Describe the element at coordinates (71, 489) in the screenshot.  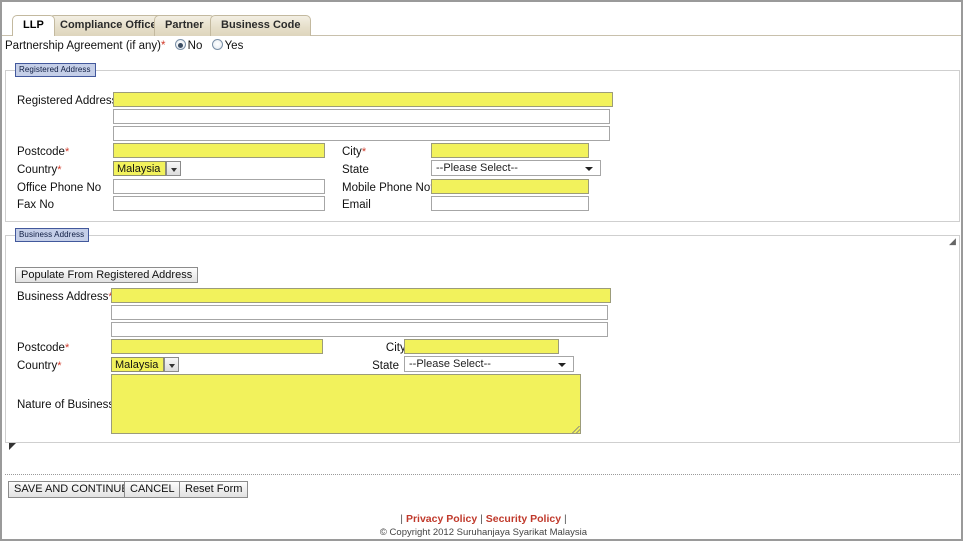
I see `save-and-continue-button: SAVE AND CONTINUE` at that location.